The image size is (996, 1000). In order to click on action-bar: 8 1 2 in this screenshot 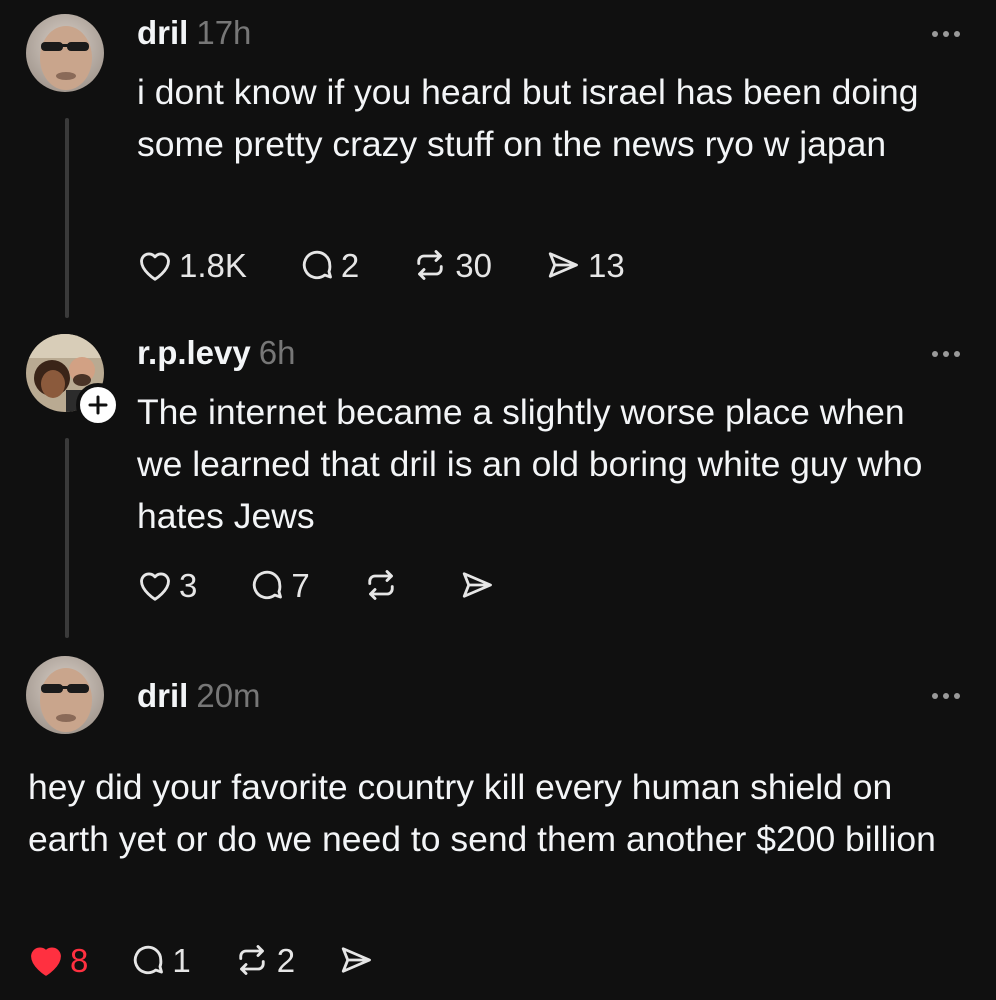, I will do `click(227, 960)`.